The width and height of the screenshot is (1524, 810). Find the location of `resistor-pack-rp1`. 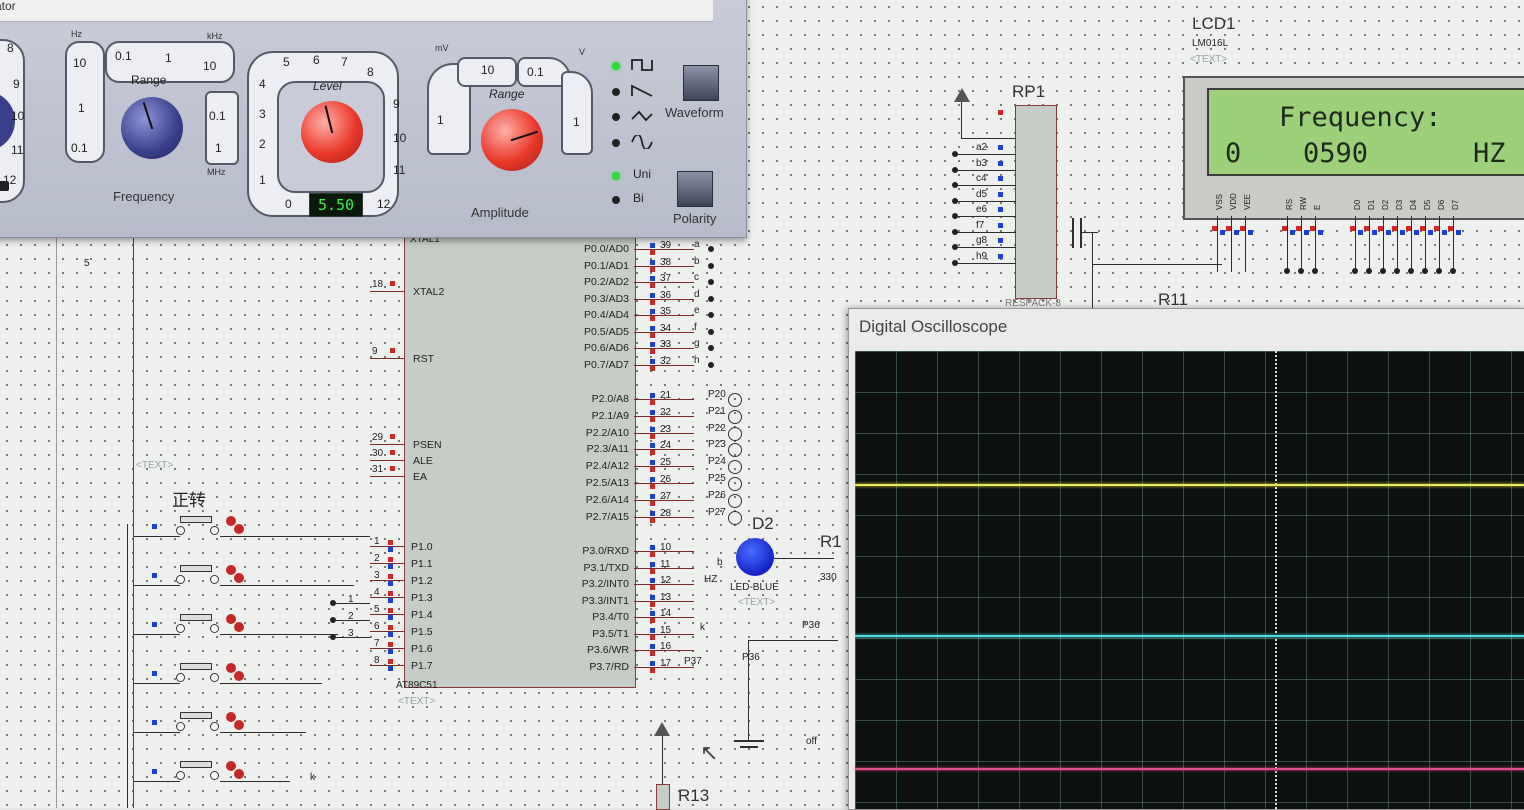

resistor-pack-rp1 is located at coordinates (1036, 202).